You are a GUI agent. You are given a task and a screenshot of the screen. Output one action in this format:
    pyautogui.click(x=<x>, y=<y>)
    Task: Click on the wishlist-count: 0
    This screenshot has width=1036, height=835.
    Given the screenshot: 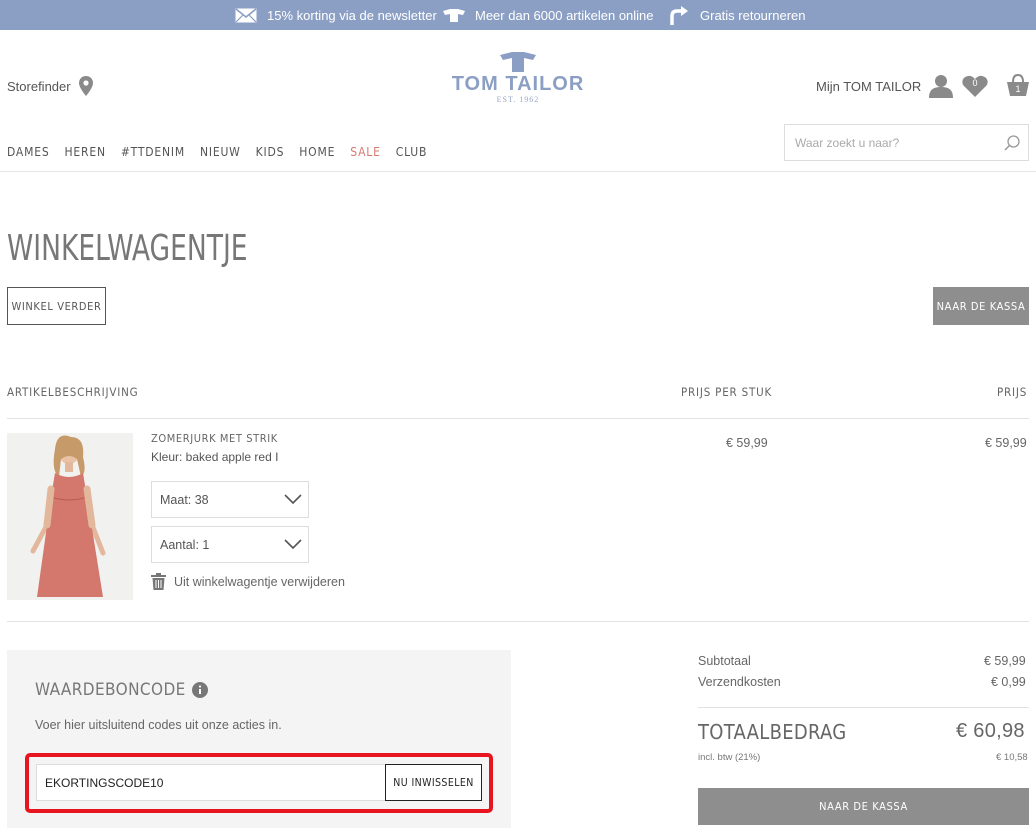 What is the action you would take?
    pyautogui.click(x=975, y=83)
    